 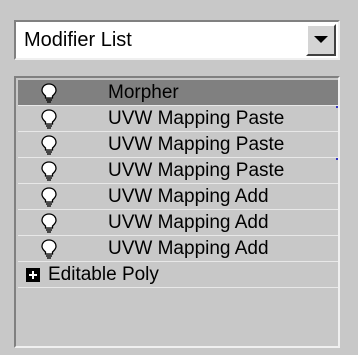 I want to click on stack-item-editable-poly: Editable Poly, so click(x=178, y=275).